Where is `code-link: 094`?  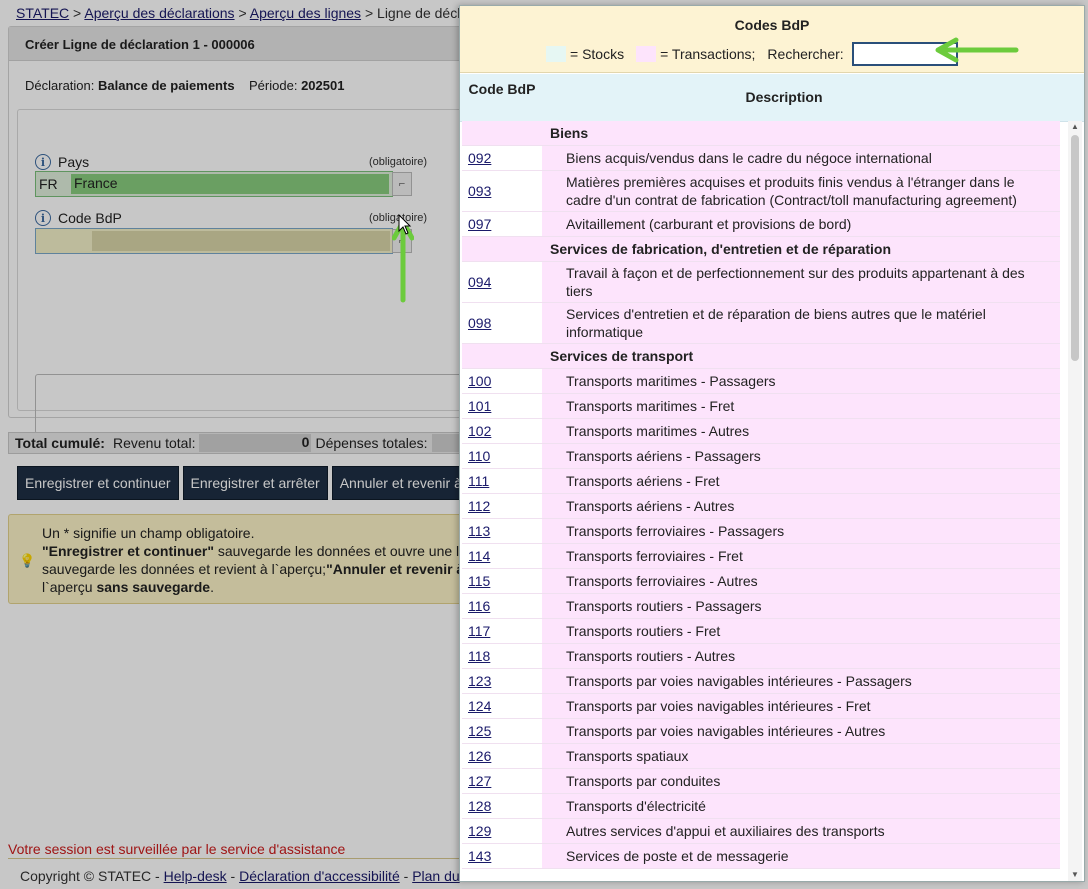
code-link: 094 is located at coordinates (479, 282).